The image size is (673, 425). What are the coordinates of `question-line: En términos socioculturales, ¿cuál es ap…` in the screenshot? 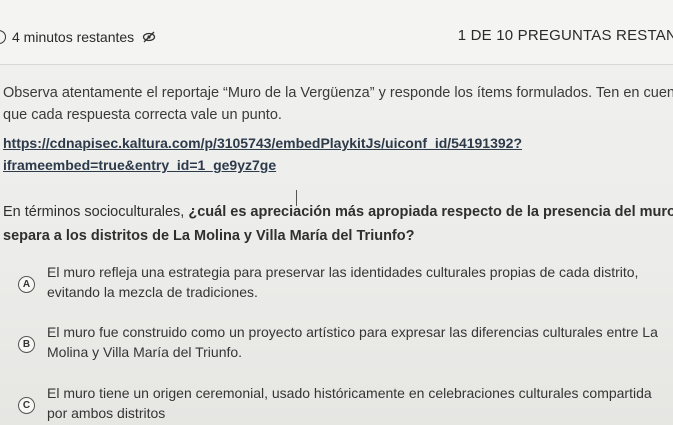 It's located at (338, 212).